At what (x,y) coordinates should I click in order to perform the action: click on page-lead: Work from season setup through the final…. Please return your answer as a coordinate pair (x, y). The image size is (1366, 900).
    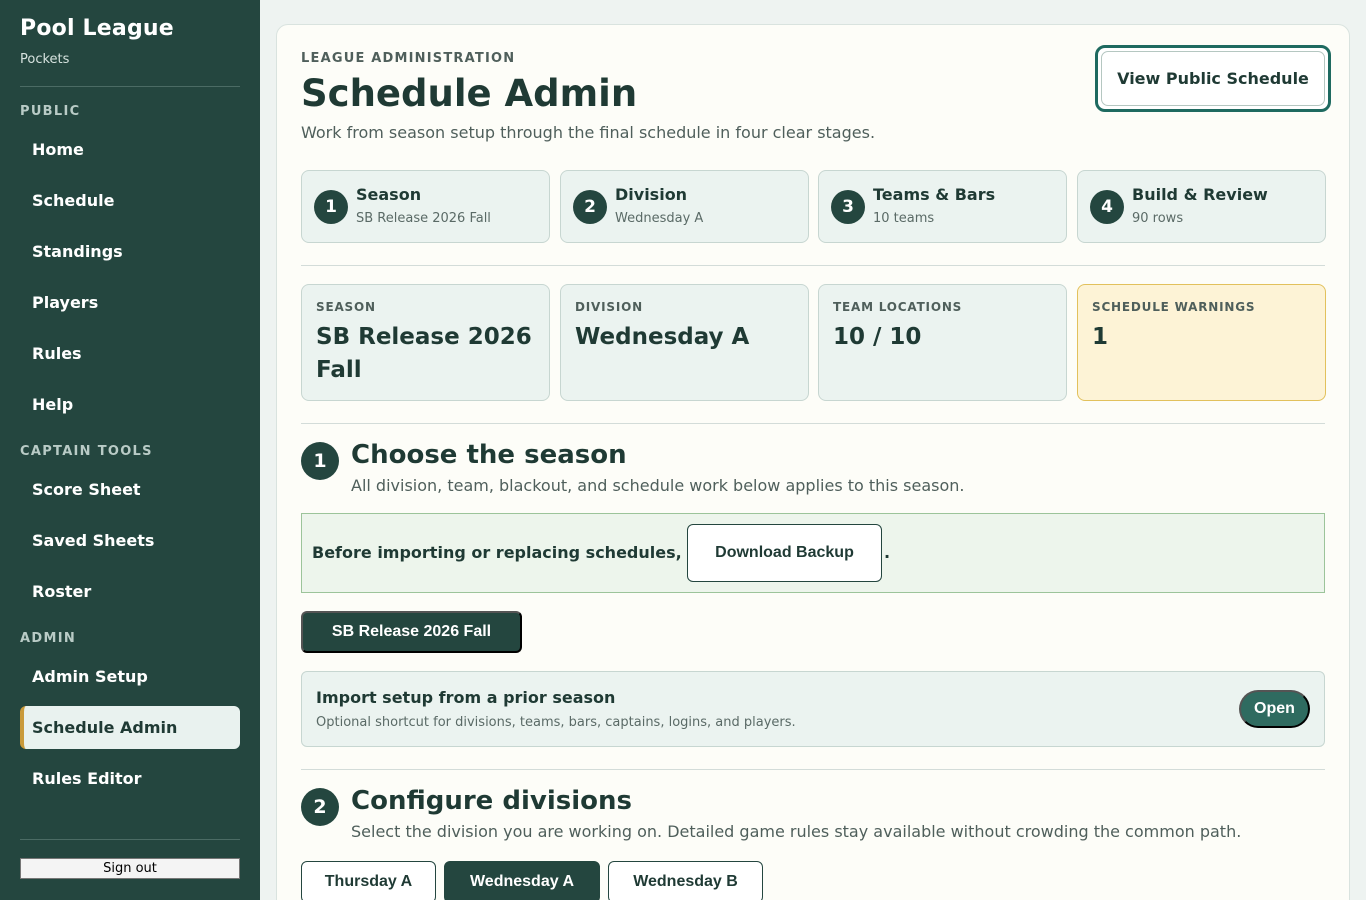
    Looking at the image, I should click on (588, 132).